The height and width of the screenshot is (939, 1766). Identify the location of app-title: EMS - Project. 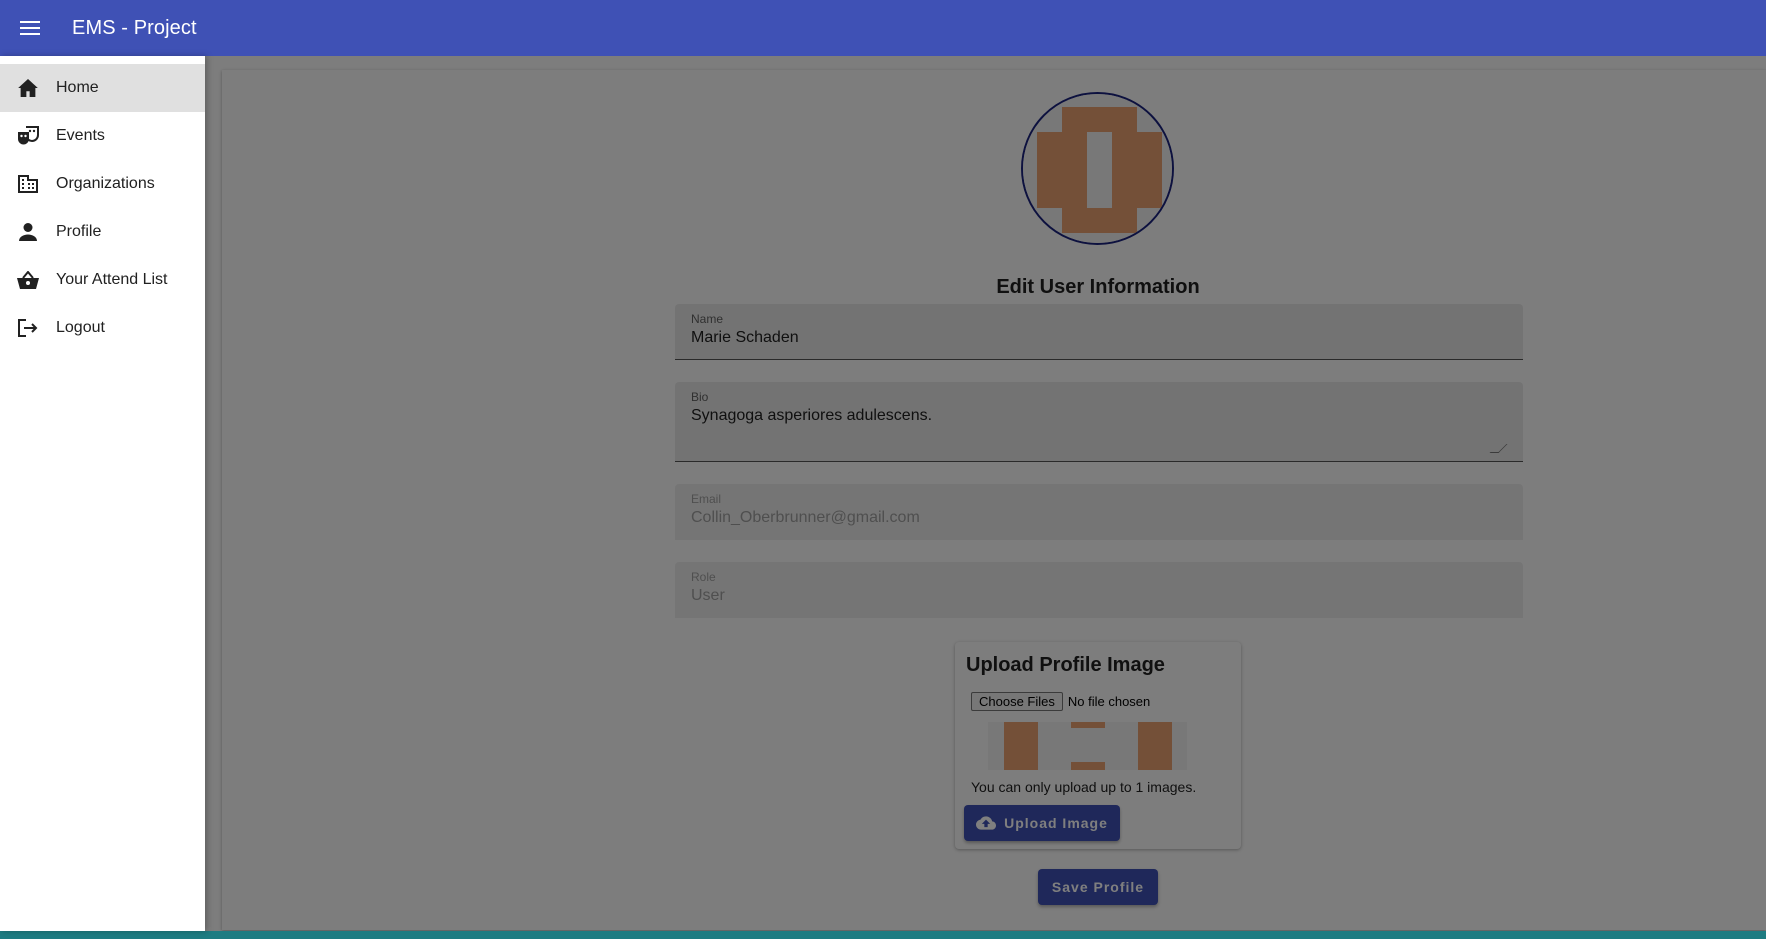
(134, 27).